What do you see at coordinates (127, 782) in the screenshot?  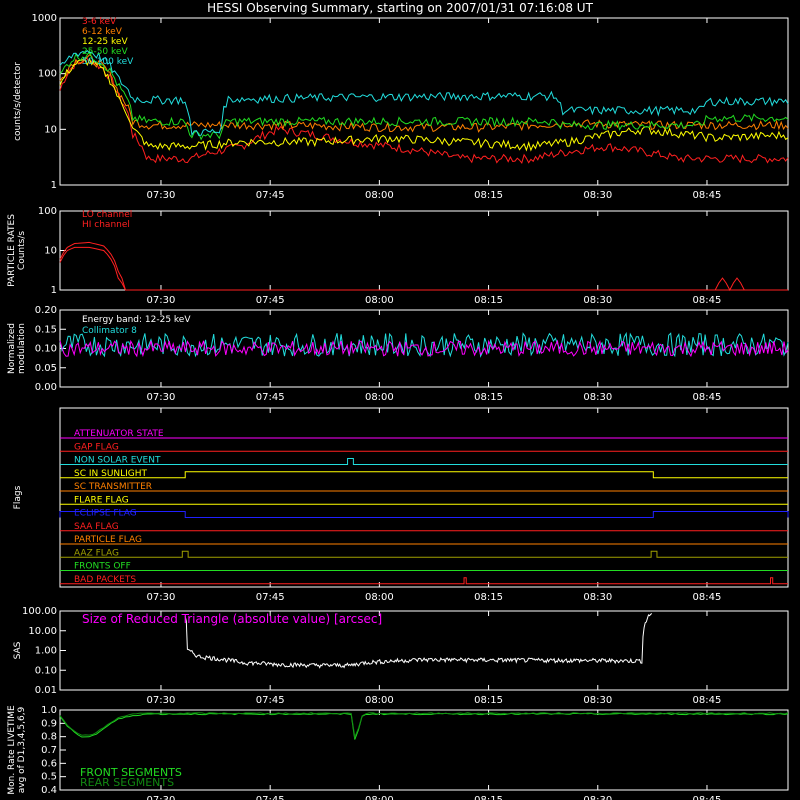 I see `legend-entry: REAR SEGMENTS` at bounding box center [127, 782].